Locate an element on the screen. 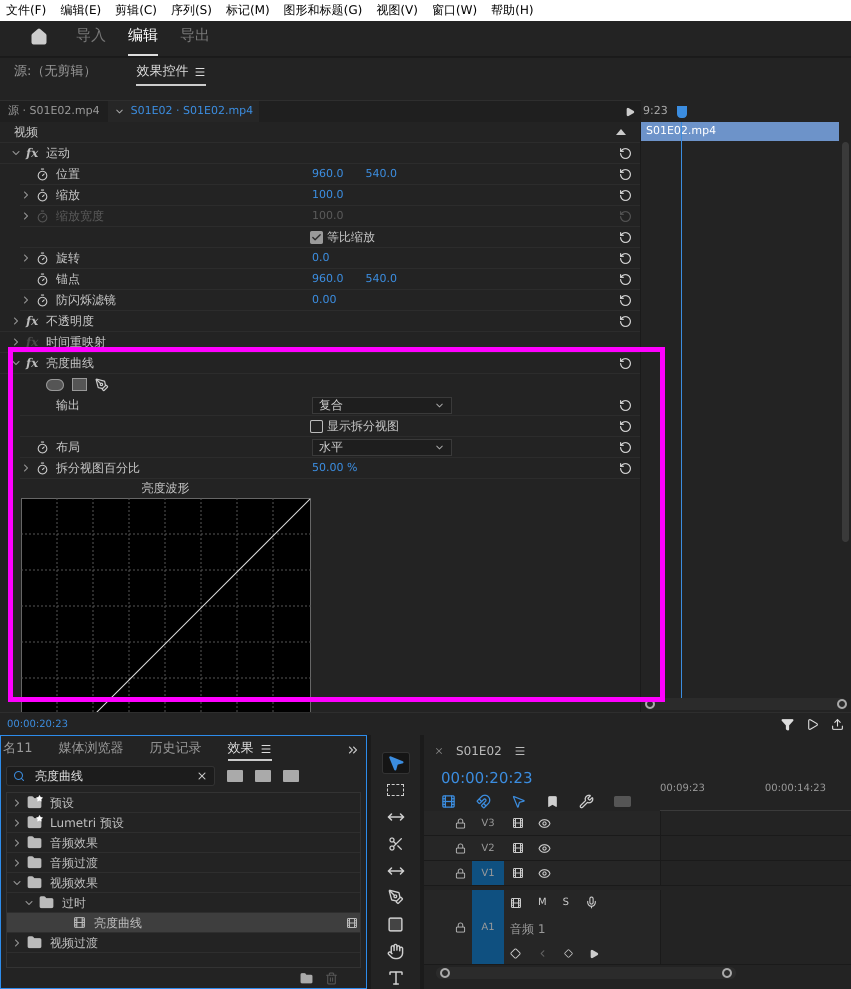 The height and width of the screenshot is (989, 851). filter-icon is located at coordinates (787, 724).